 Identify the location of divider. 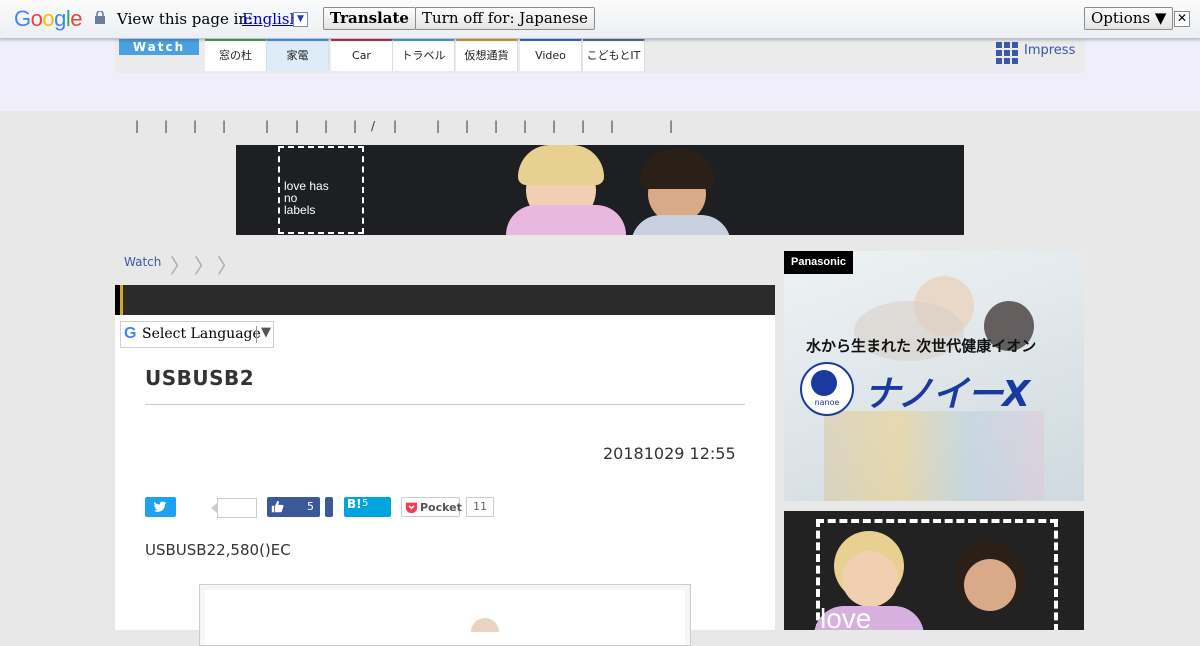
(256, 334).